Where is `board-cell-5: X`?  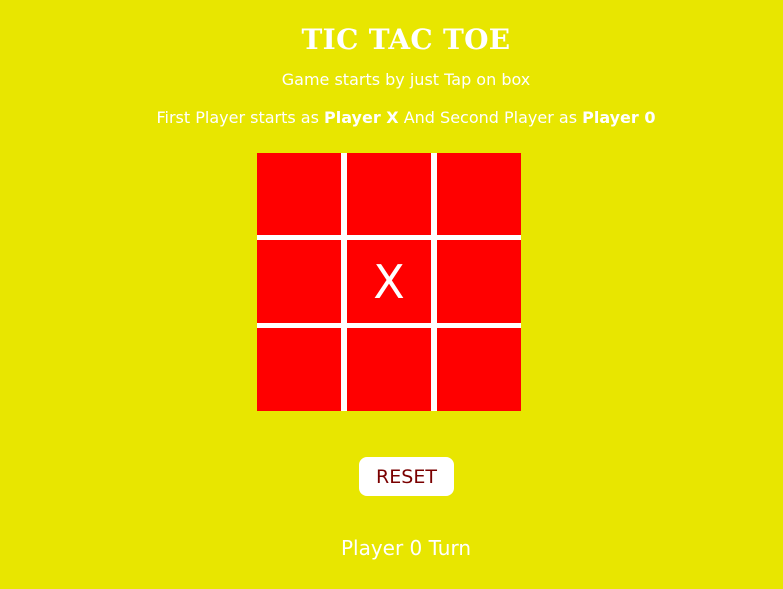
board-cell-5: X is located at coordinates (389, 281).